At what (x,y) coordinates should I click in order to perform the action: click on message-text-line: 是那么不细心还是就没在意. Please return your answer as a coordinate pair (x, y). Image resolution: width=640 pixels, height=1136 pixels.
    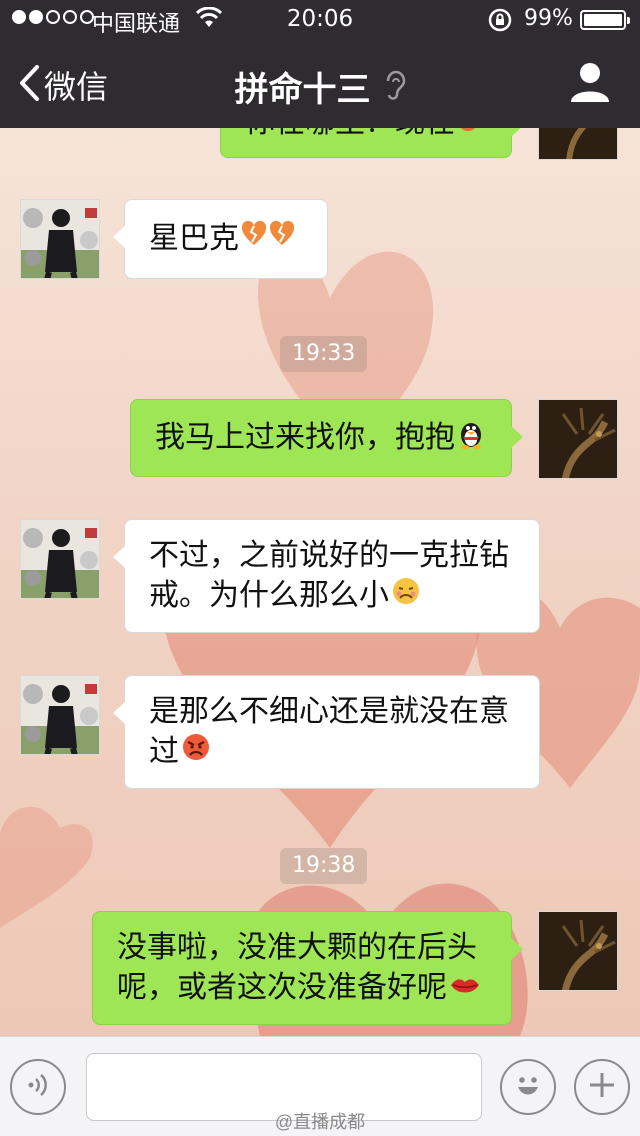
    Looking at the image, I should click on (329, 711).